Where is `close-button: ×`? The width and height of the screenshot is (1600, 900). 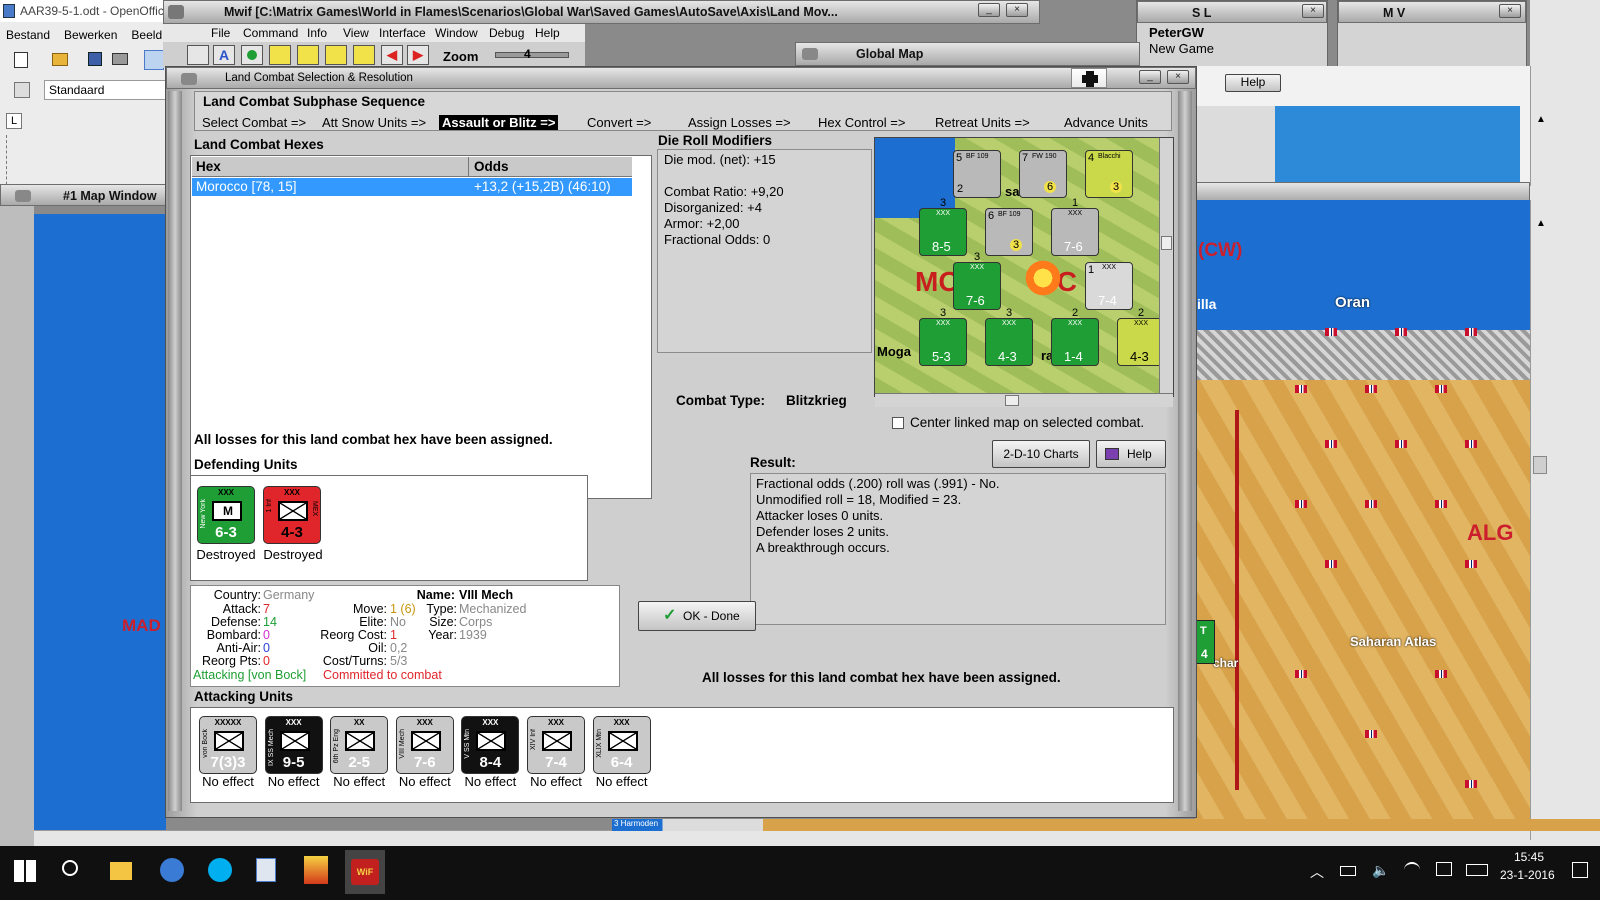
close-button: × is located at coordinates (1017, 10).